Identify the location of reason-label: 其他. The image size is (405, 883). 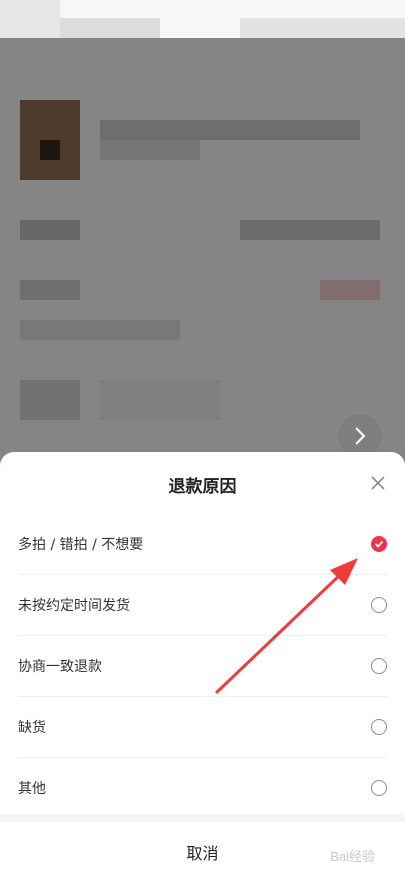
(32, 789).